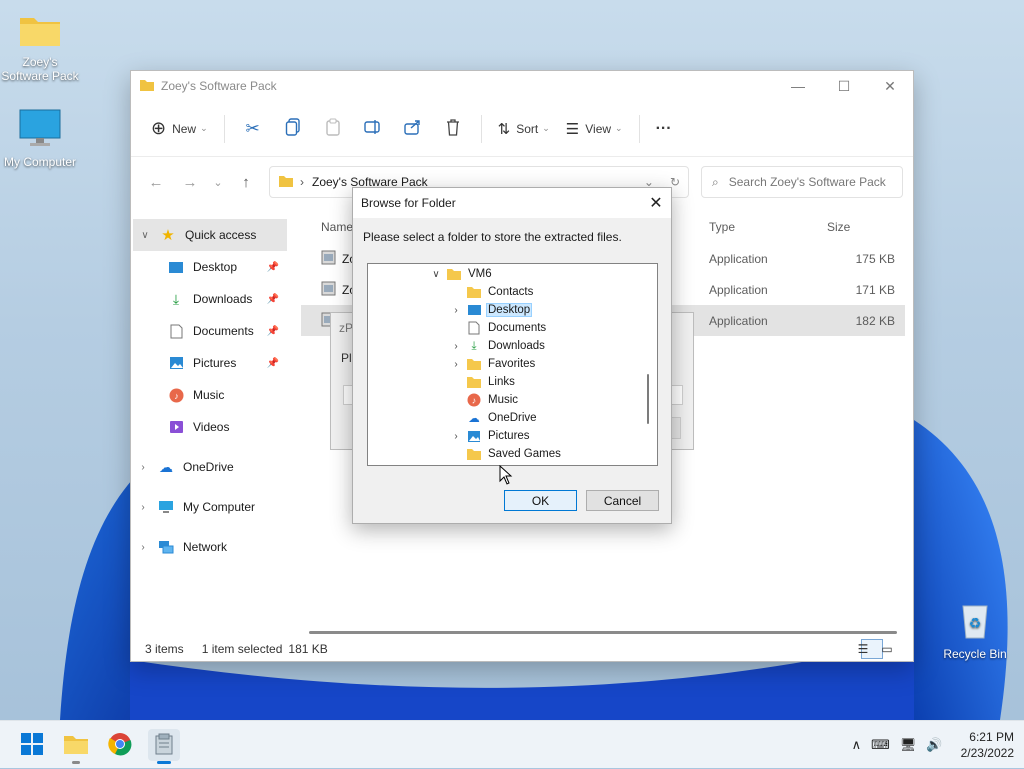 The width and height of the screenshot is (1024, 769). Describe the element at coordinates (887, 649) in the screenshot. I see `tiles-view-icon: ▭` at that location.